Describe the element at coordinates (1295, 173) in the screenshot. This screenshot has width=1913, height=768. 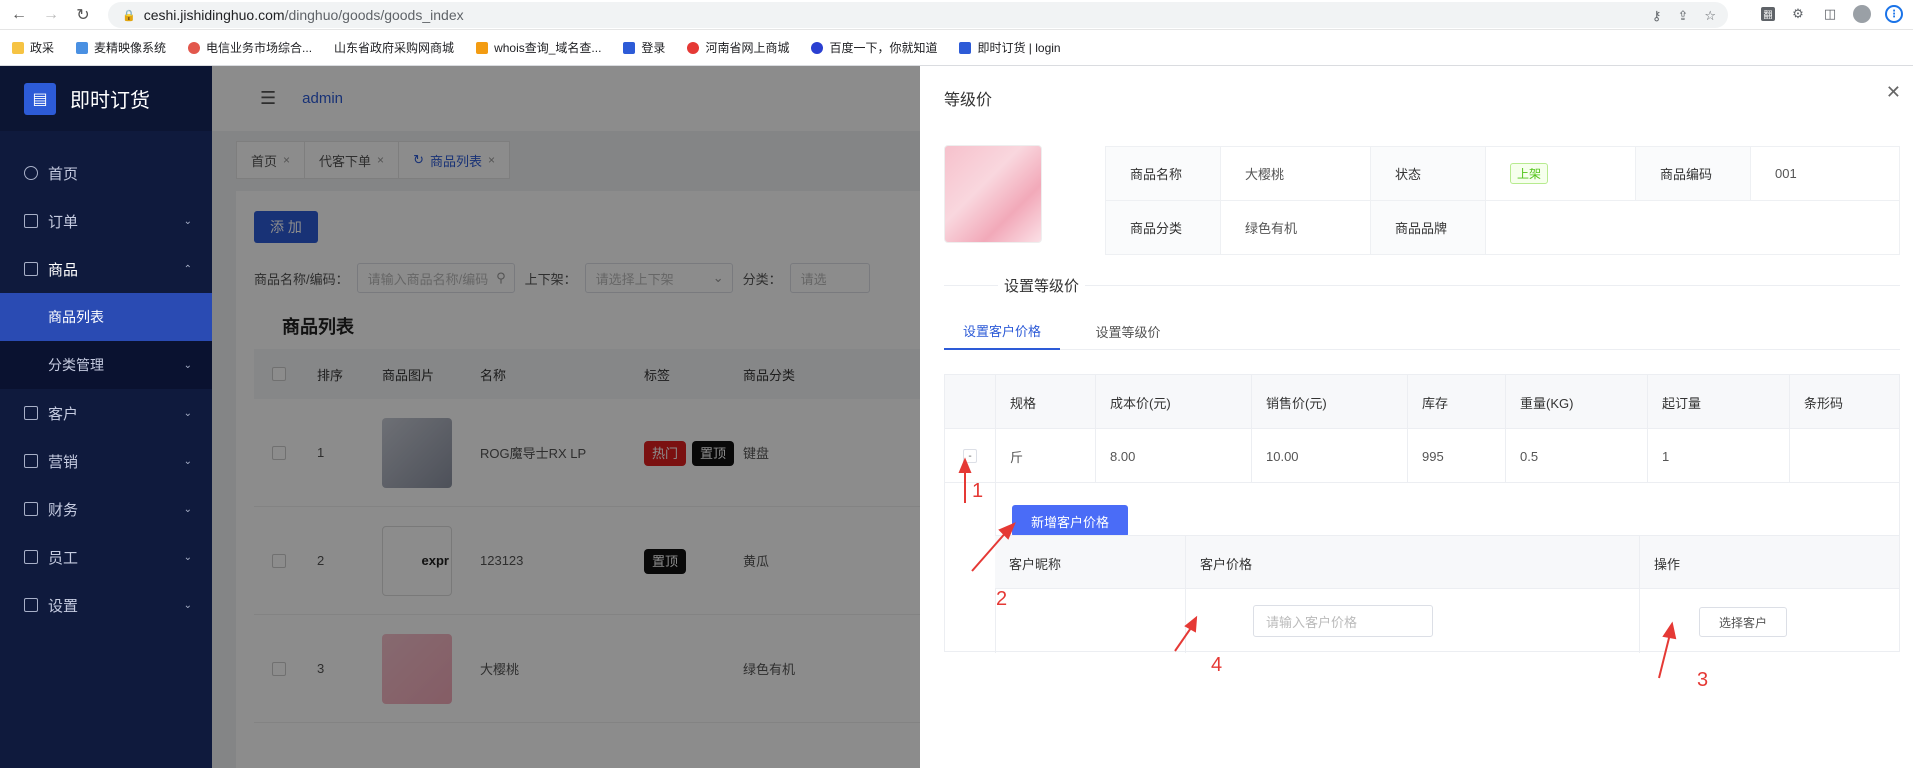
I see `product-name: 大樱桃` at that location.